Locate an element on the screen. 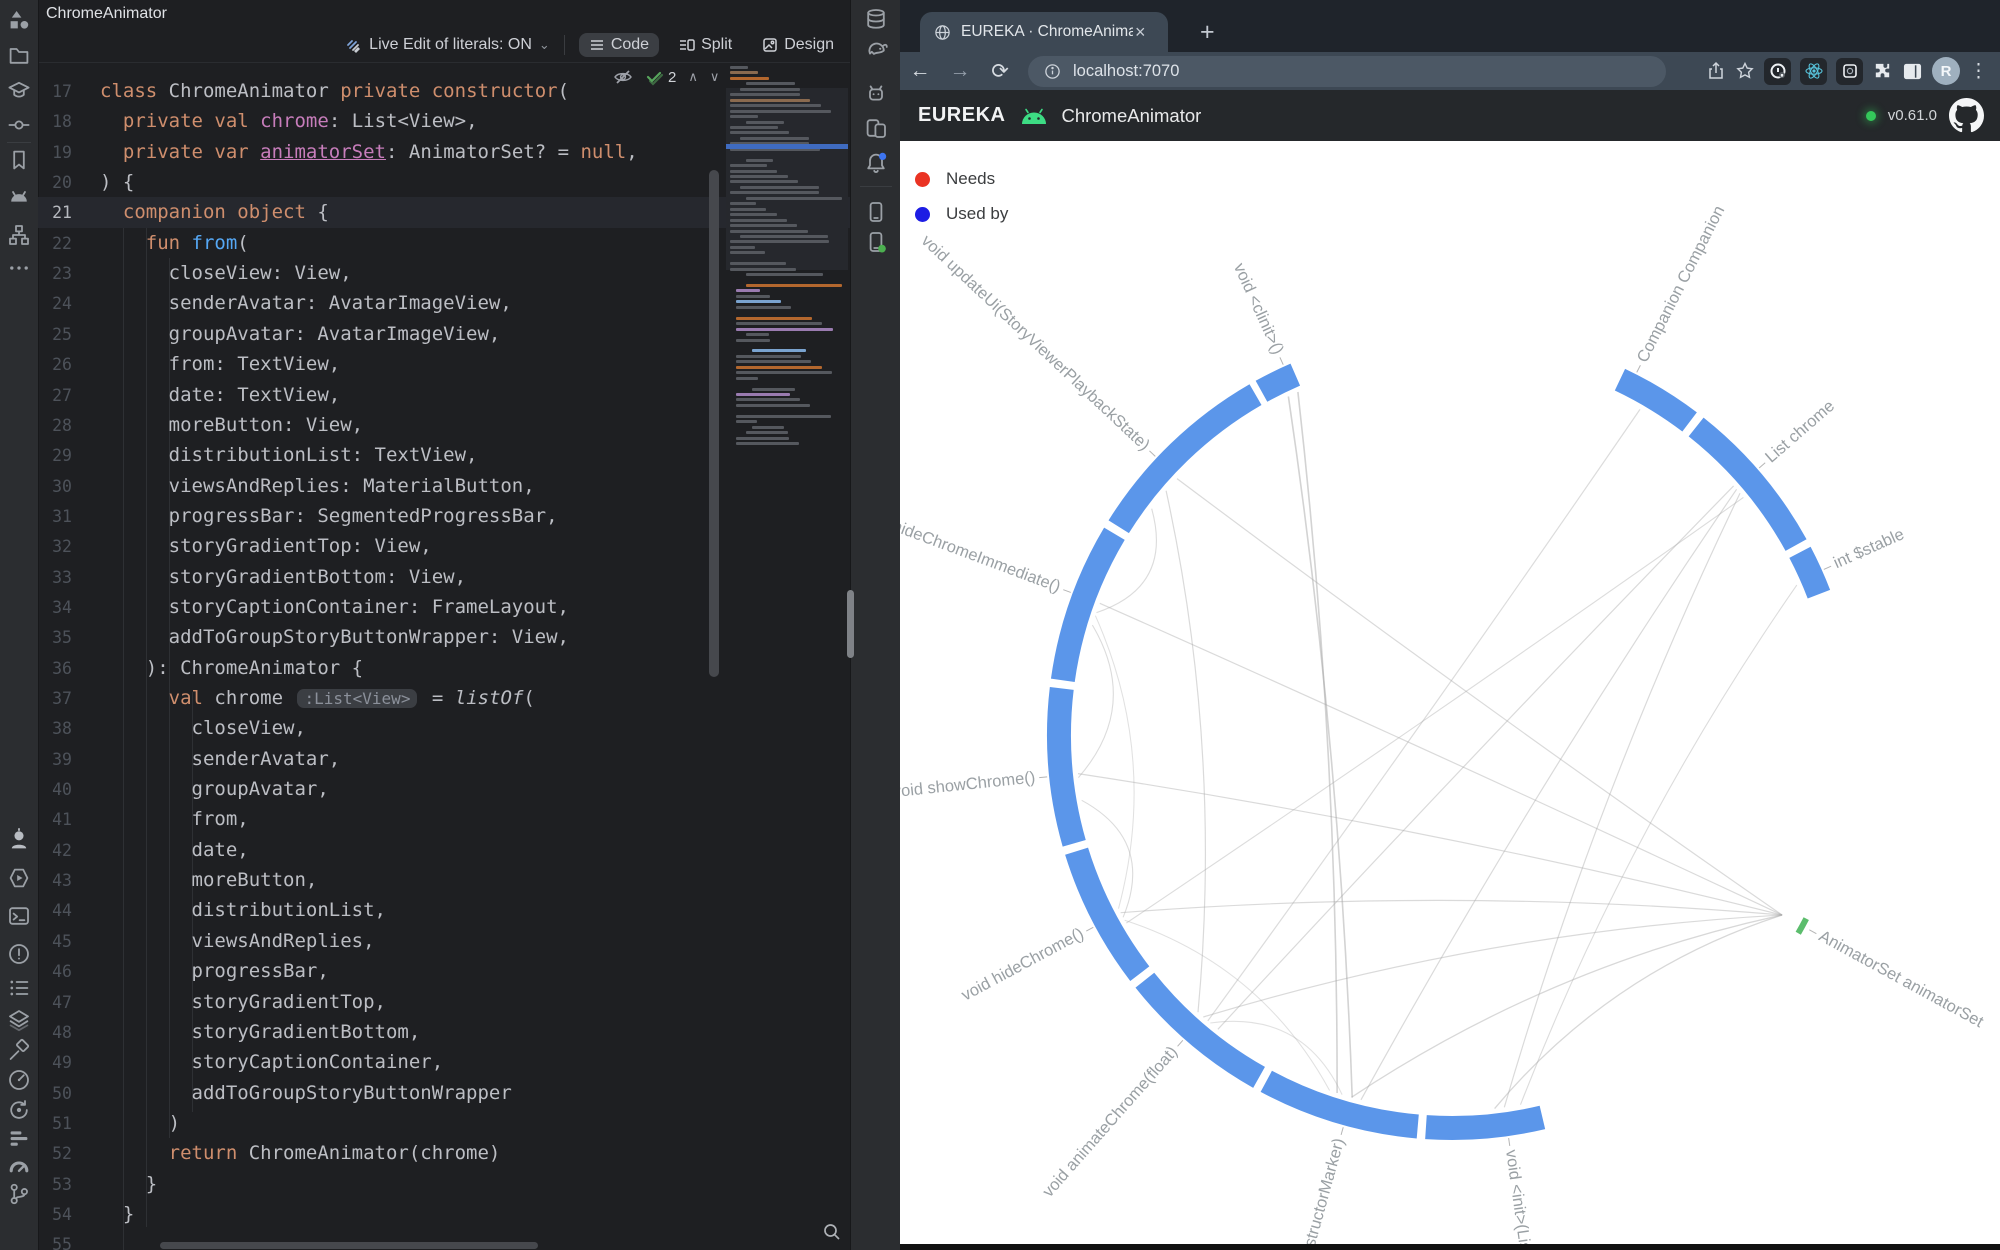 This screenshot has height=1250, width=2000. code-line: 44 distributionList, is located at coordinates (444, 910).